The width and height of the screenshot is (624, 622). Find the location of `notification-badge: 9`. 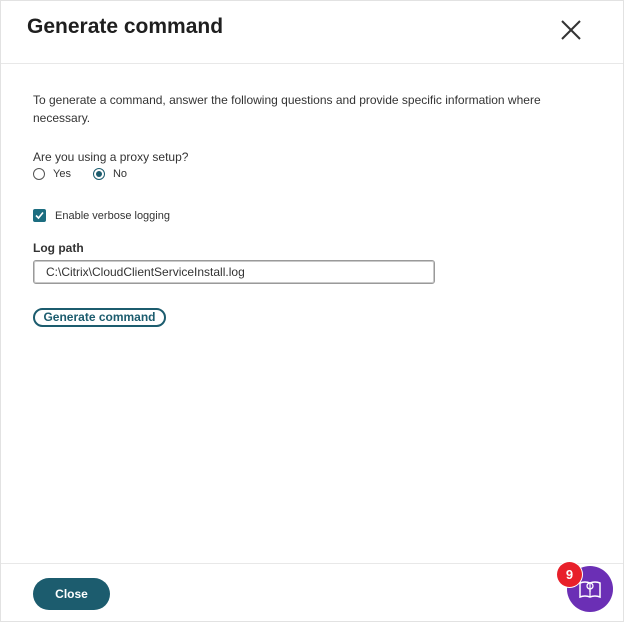

notification-badge: 9 is located at coordinates (569, 574).